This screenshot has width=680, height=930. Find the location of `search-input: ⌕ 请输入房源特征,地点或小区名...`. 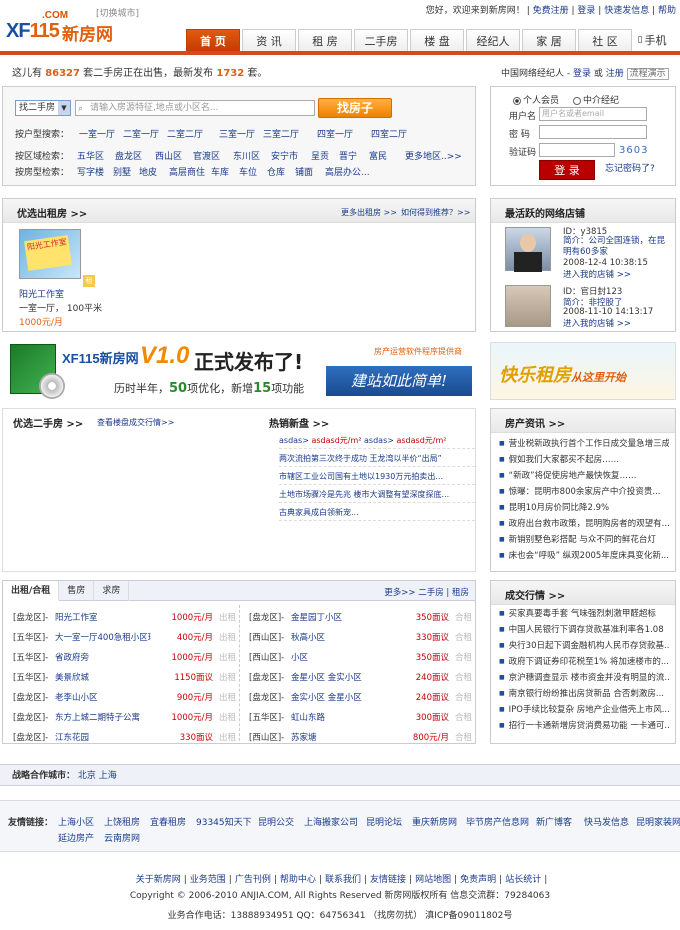

search-input: ⌕ 请输入房源特征,地点或小区名... is located at coordinates (195, 108).